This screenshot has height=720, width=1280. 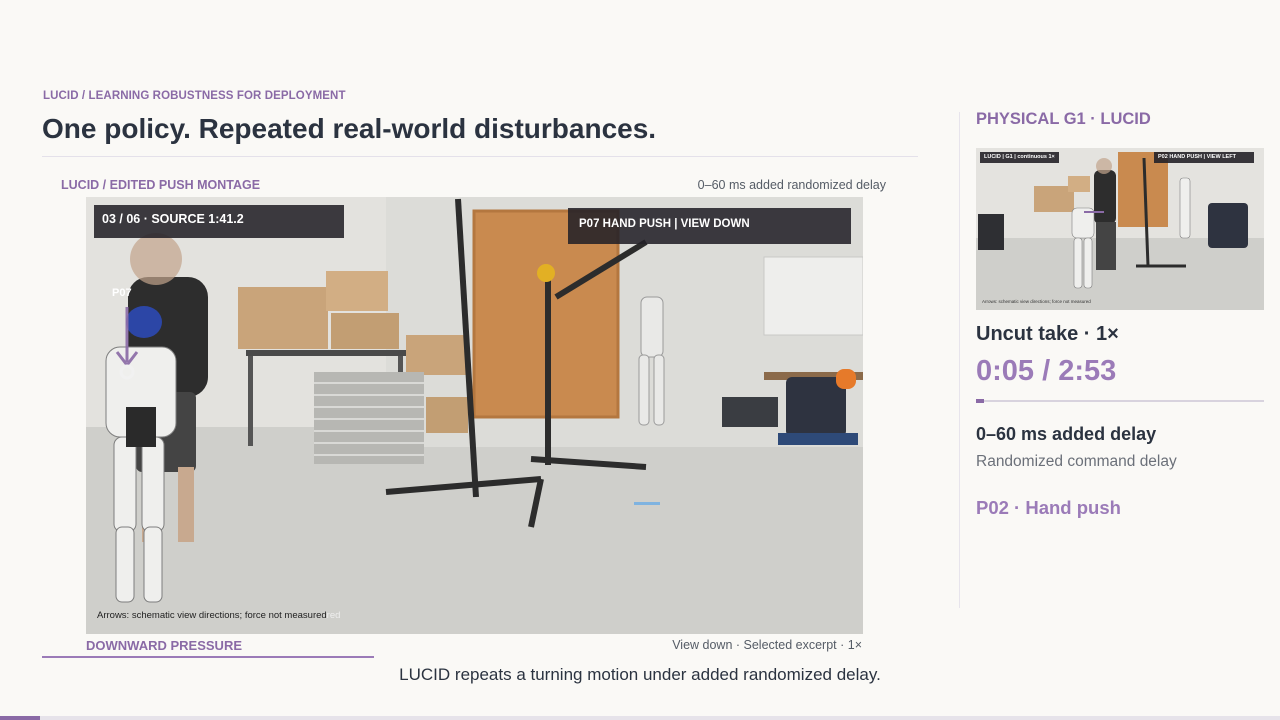 What do you see at coordinates (1019, 157) in the screenshot?
I see `thumb-tag-left: LUCID | G1 | continuous 1×` at bounding box center [1019, 157].